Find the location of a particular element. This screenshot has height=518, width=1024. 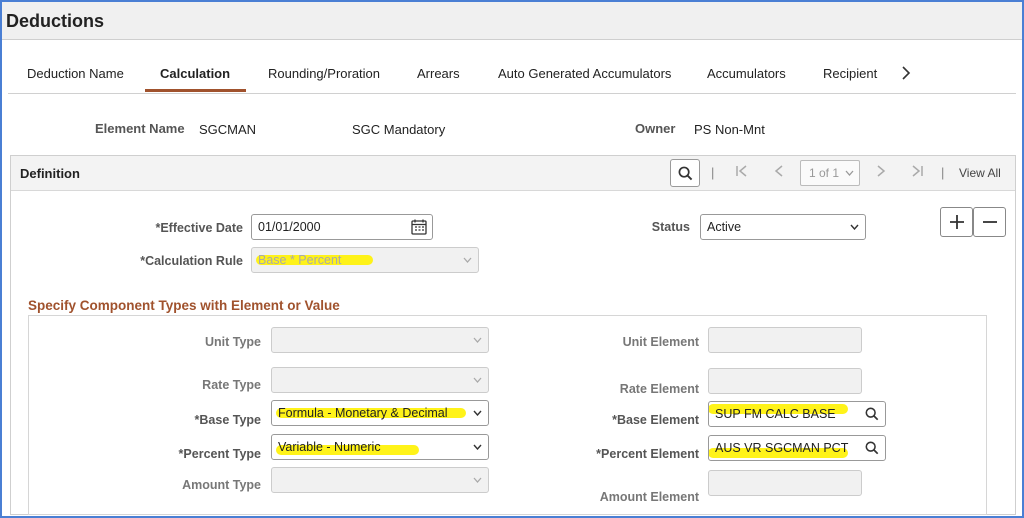

tab-calculation: Calculation is located at coordinates (195, 73).